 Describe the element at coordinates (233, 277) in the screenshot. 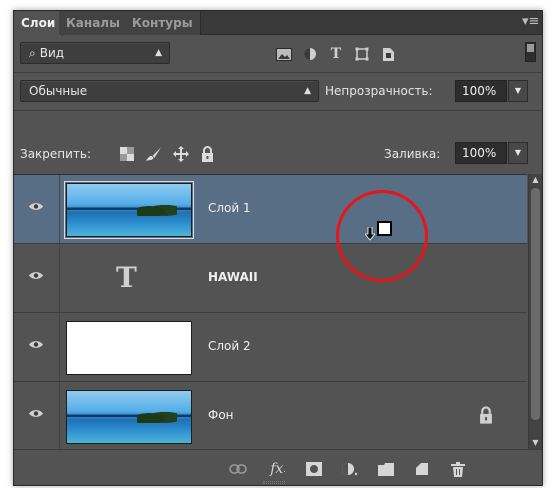

I see `layer-name: HAWAII` at that location.